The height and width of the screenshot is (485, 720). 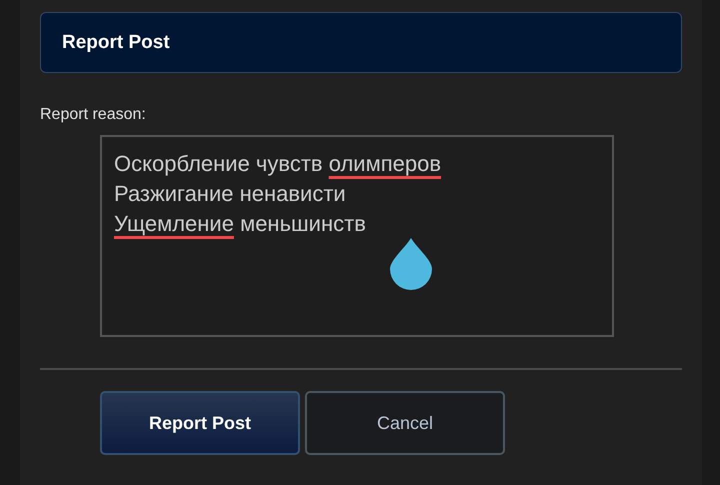 What do you see at coordinates (200, 423) in the screenshot?
I see `report-button: Report Post` at bounding box center [200, 423].